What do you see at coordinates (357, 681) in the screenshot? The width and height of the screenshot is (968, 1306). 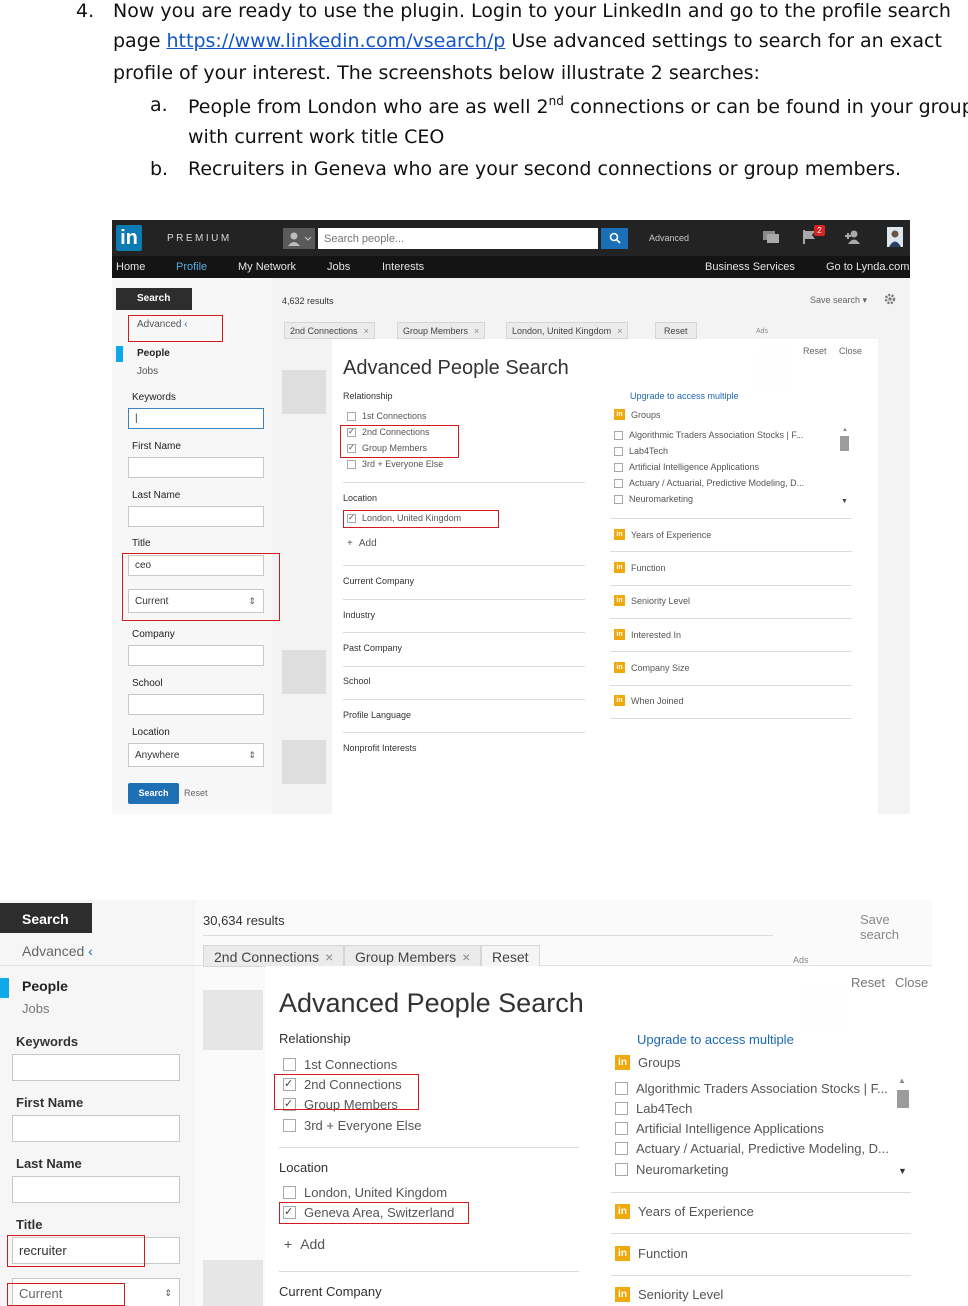 I see `school-section: School` at bounding box center [357, 681].